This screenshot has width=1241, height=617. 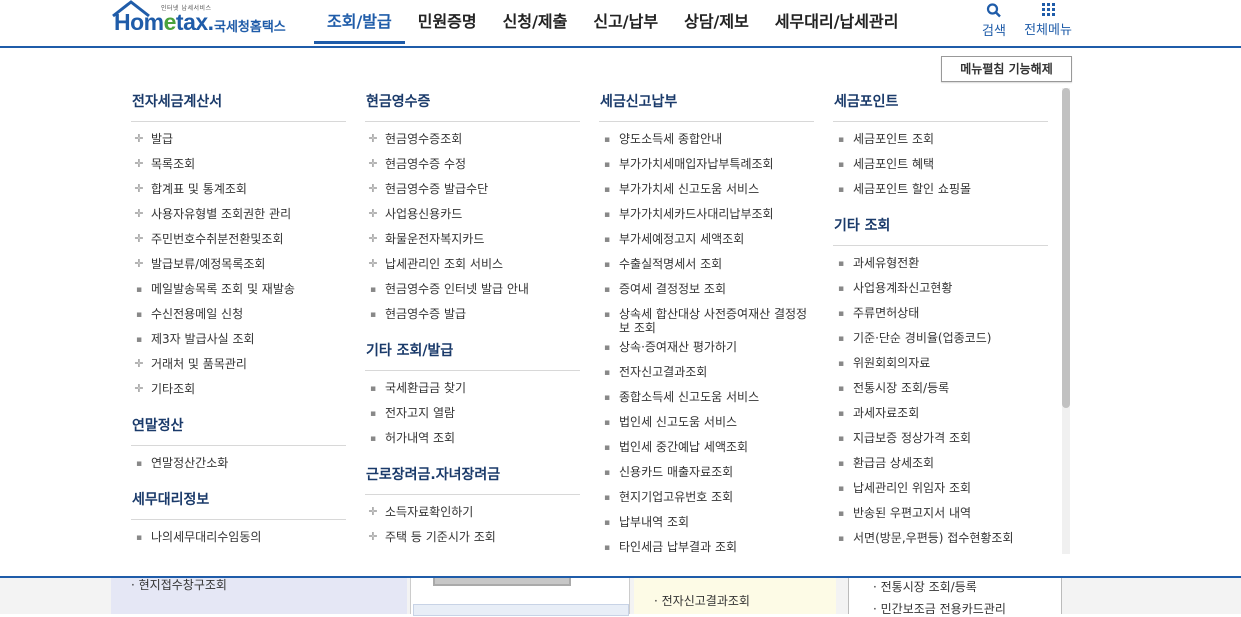 What do you see at coordinates (359, 22) in the screenshot?
I see `nav-item-0: 조회/발급` at bounding box center [359, 22].